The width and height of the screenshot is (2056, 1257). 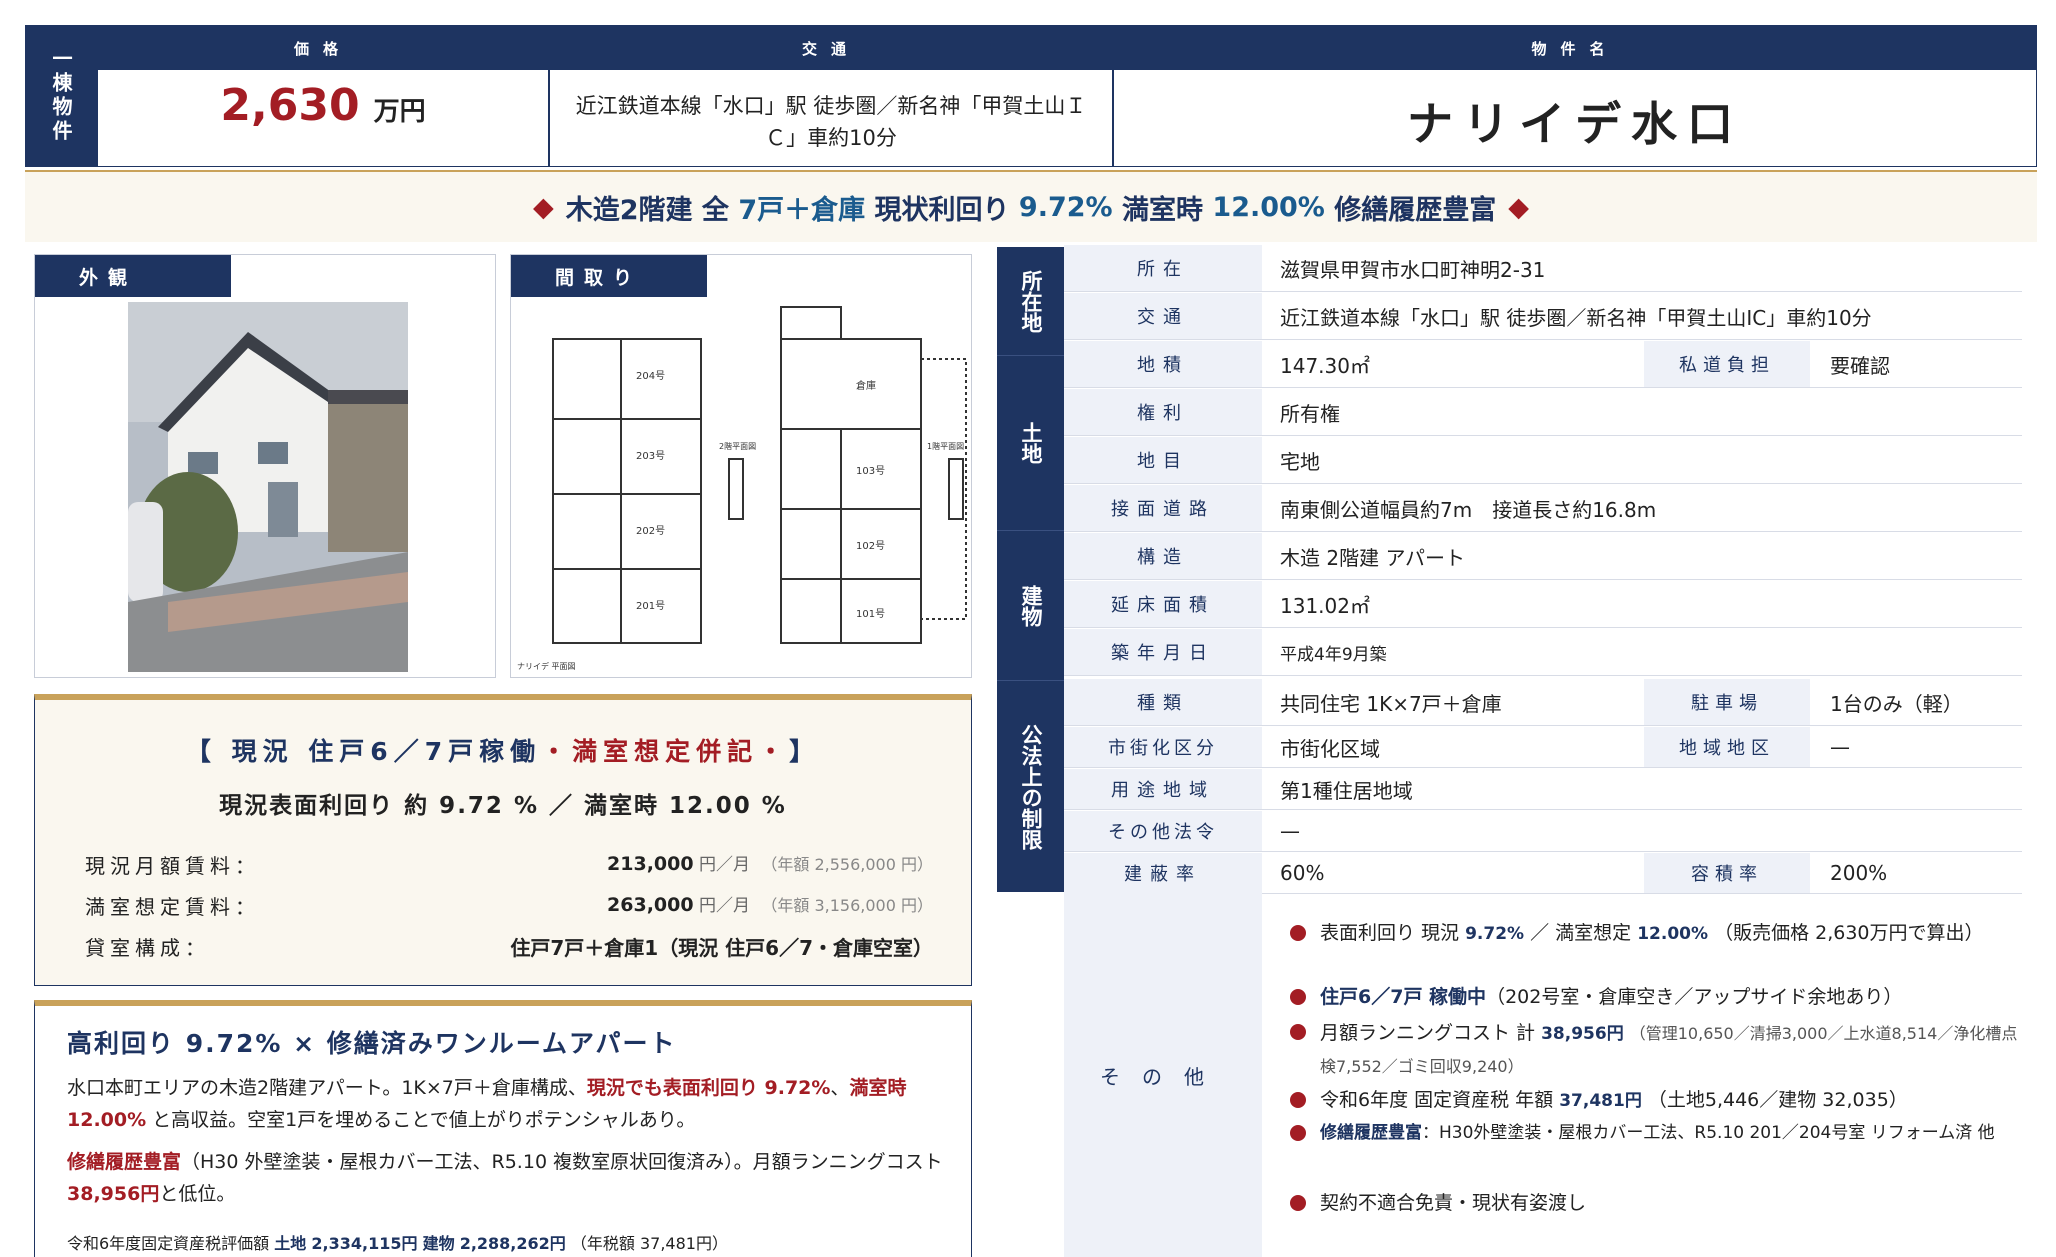 I want to click on price-cell: 価格 2,630 万円, so click(x=323, y=96).